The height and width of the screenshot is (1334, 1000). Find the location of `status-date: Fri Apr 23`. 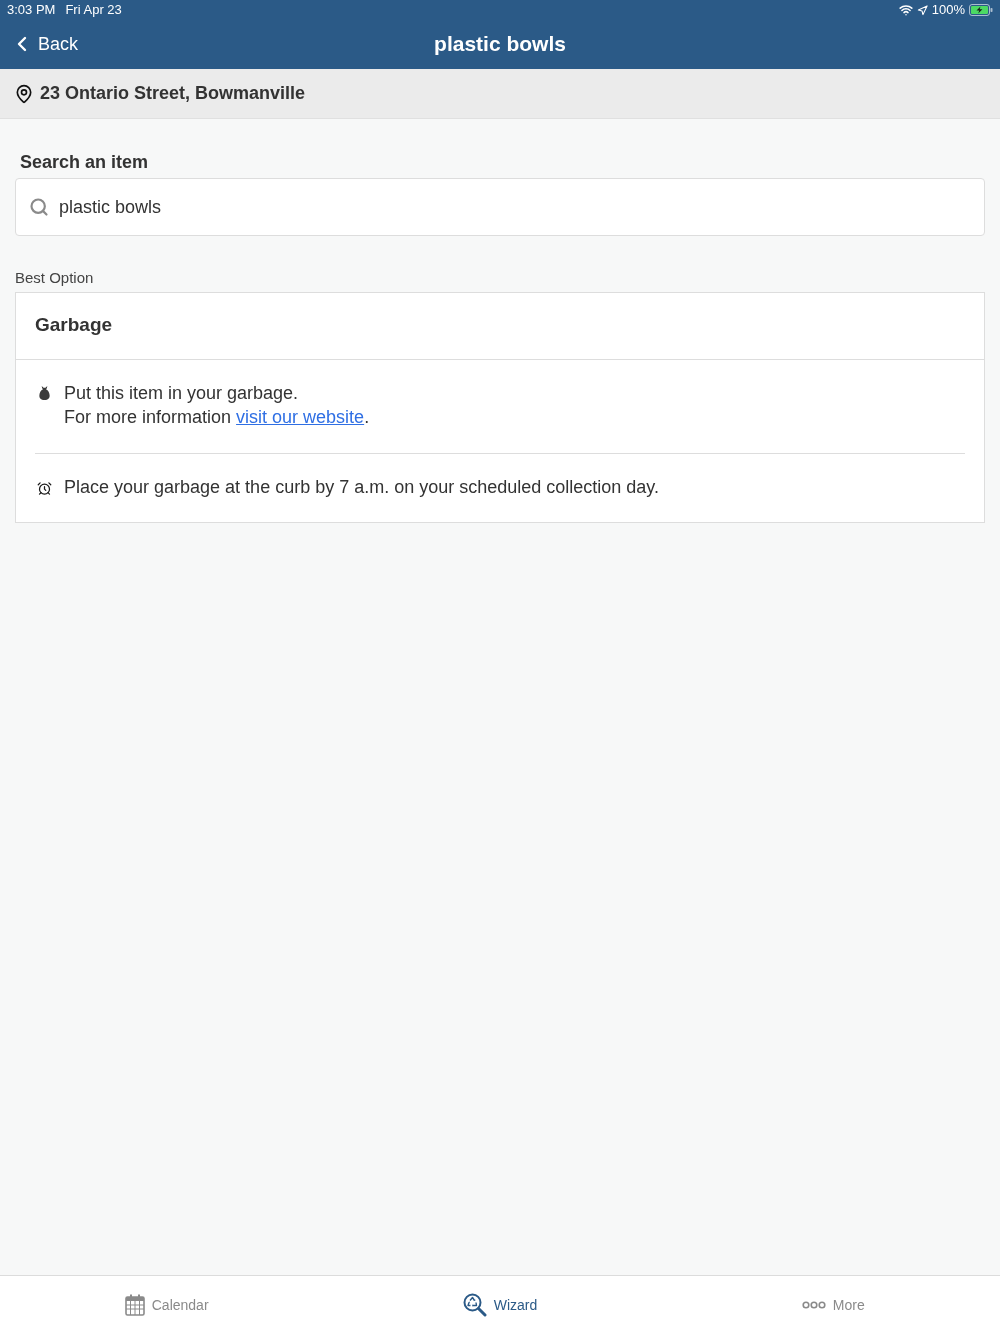

status-date: Fri Apr 23 is located at coordinates (93, 10).